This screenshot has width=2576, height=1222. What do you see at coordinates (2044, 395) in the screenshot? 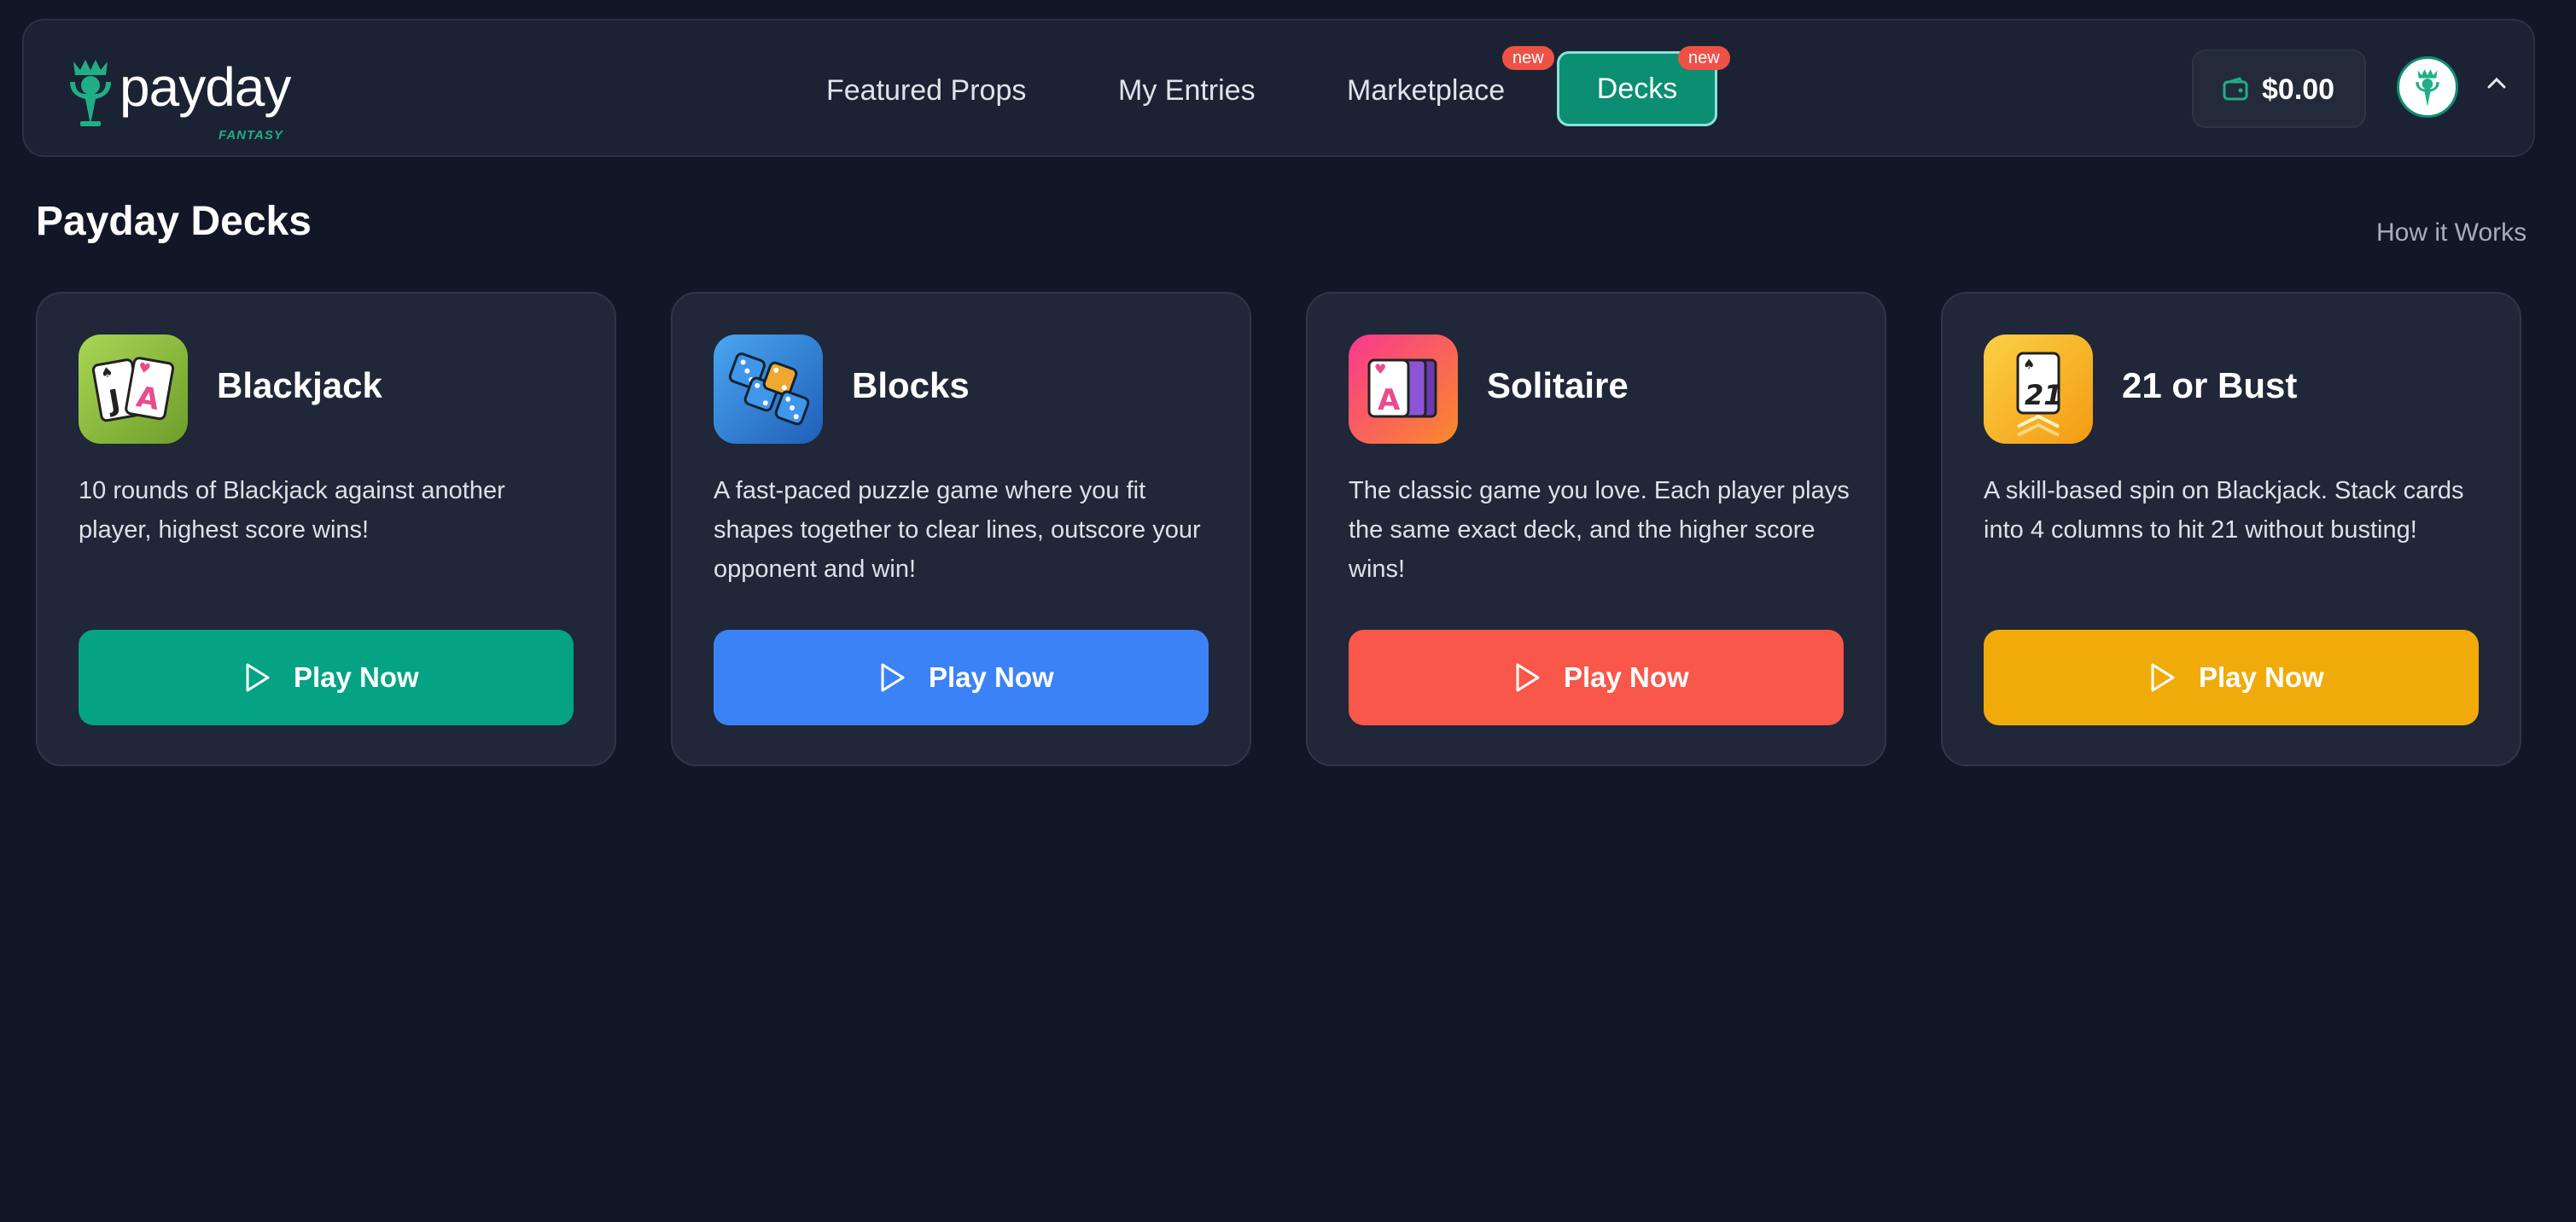
I see `svg-text: 21` at bounding box center [2044, 395].